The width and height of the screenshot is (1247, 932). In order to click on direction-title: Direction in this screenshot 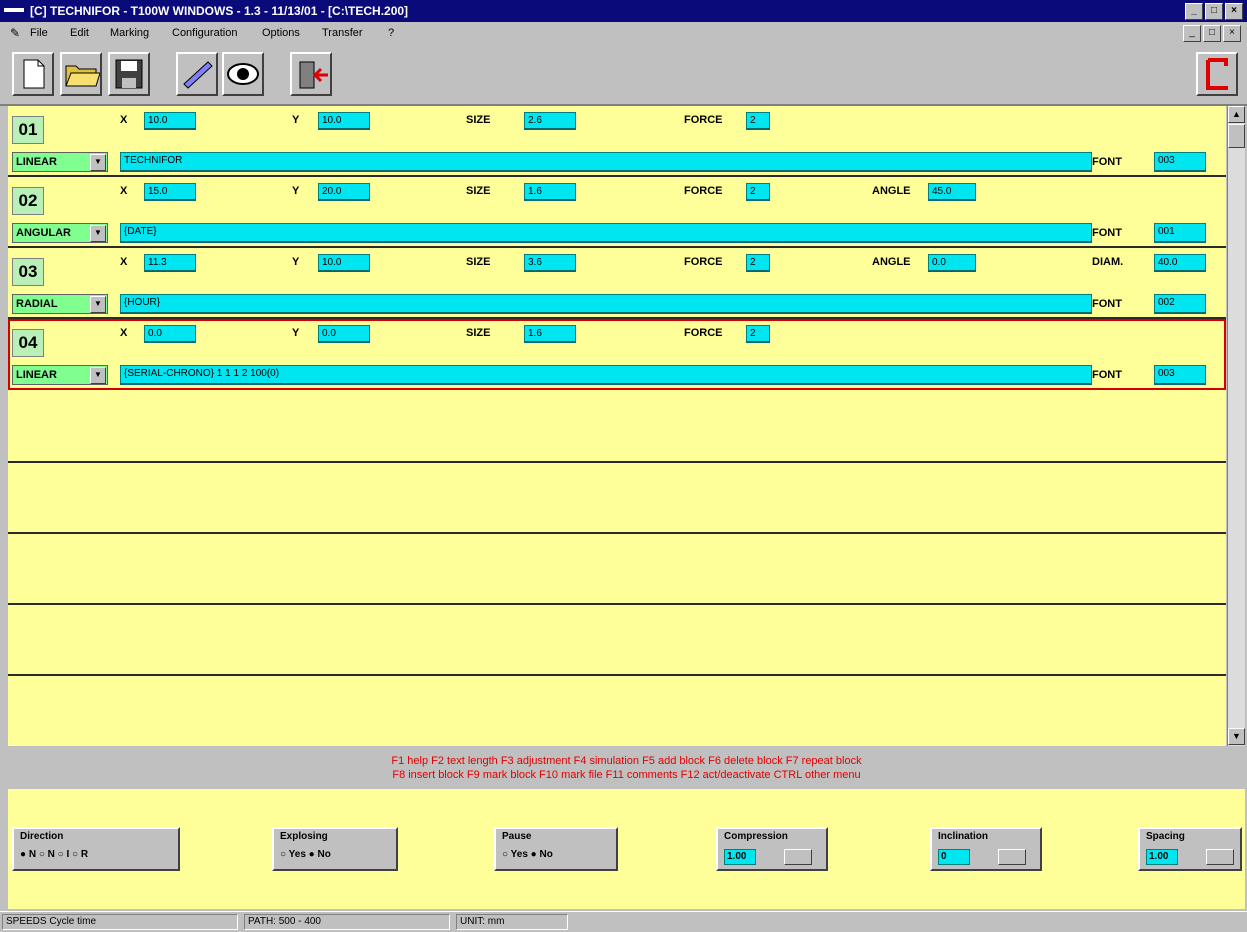, I will do `click(42, 836)`.